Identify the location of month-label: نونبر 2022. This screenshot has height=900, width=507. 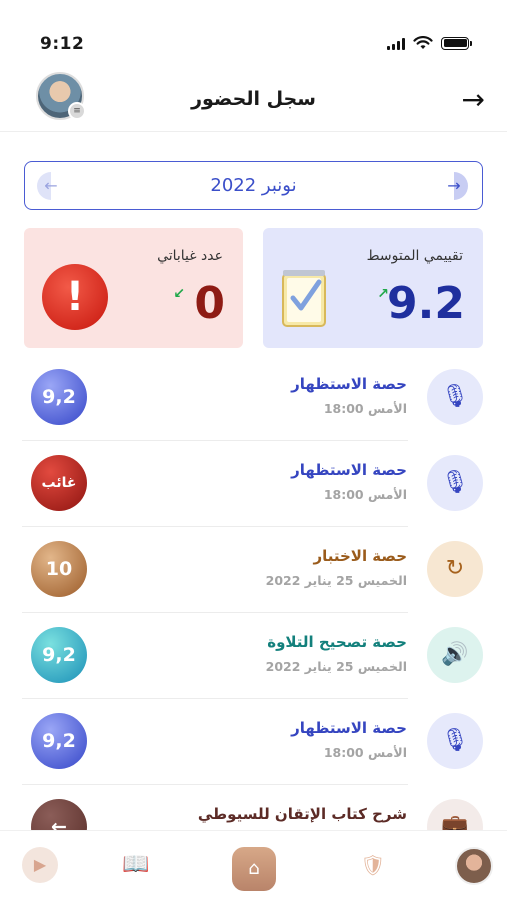
(253, 185).